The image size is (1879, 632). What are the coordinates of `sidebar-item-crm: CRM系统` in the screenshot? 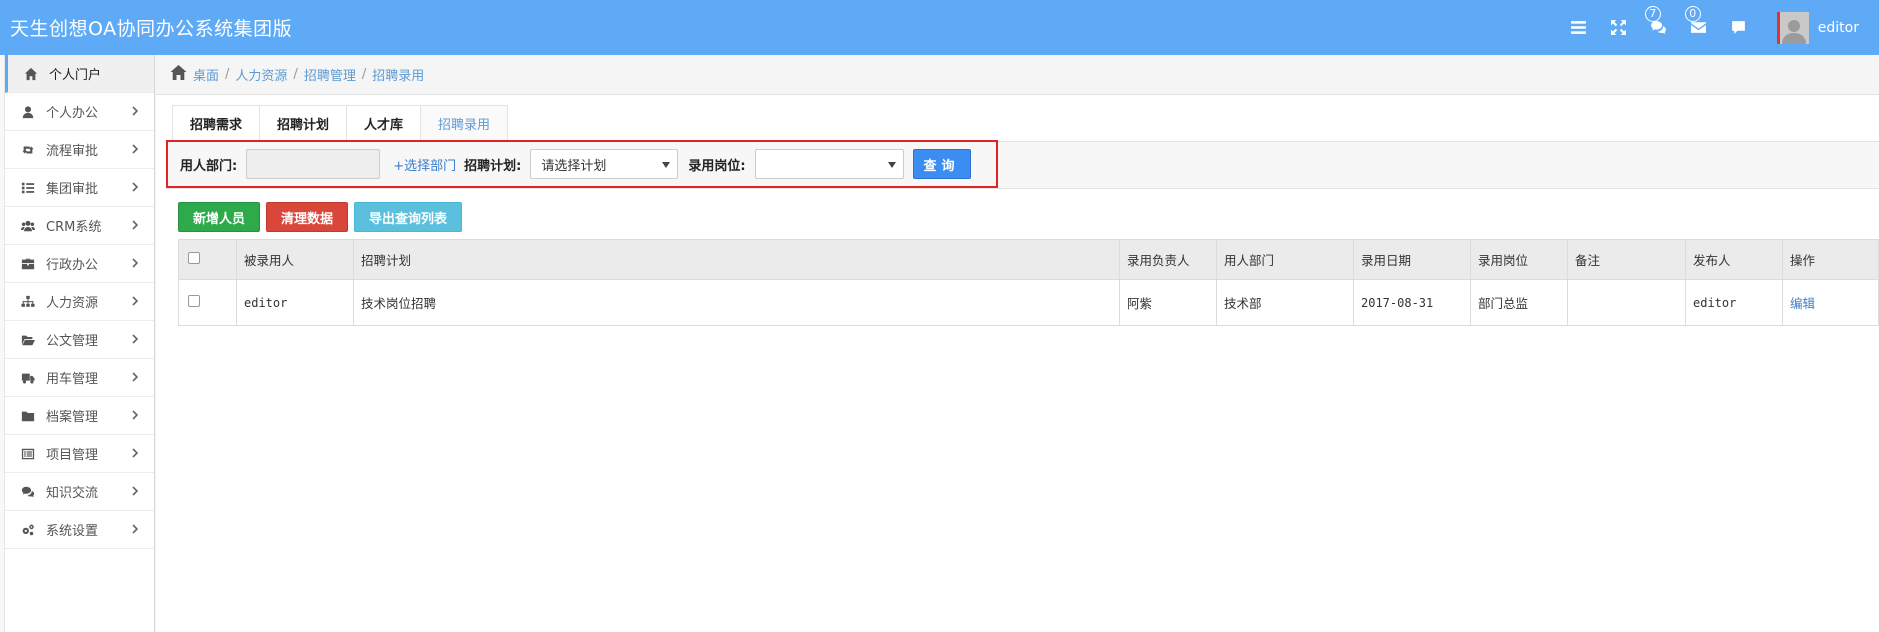 It's located at (79, 226).